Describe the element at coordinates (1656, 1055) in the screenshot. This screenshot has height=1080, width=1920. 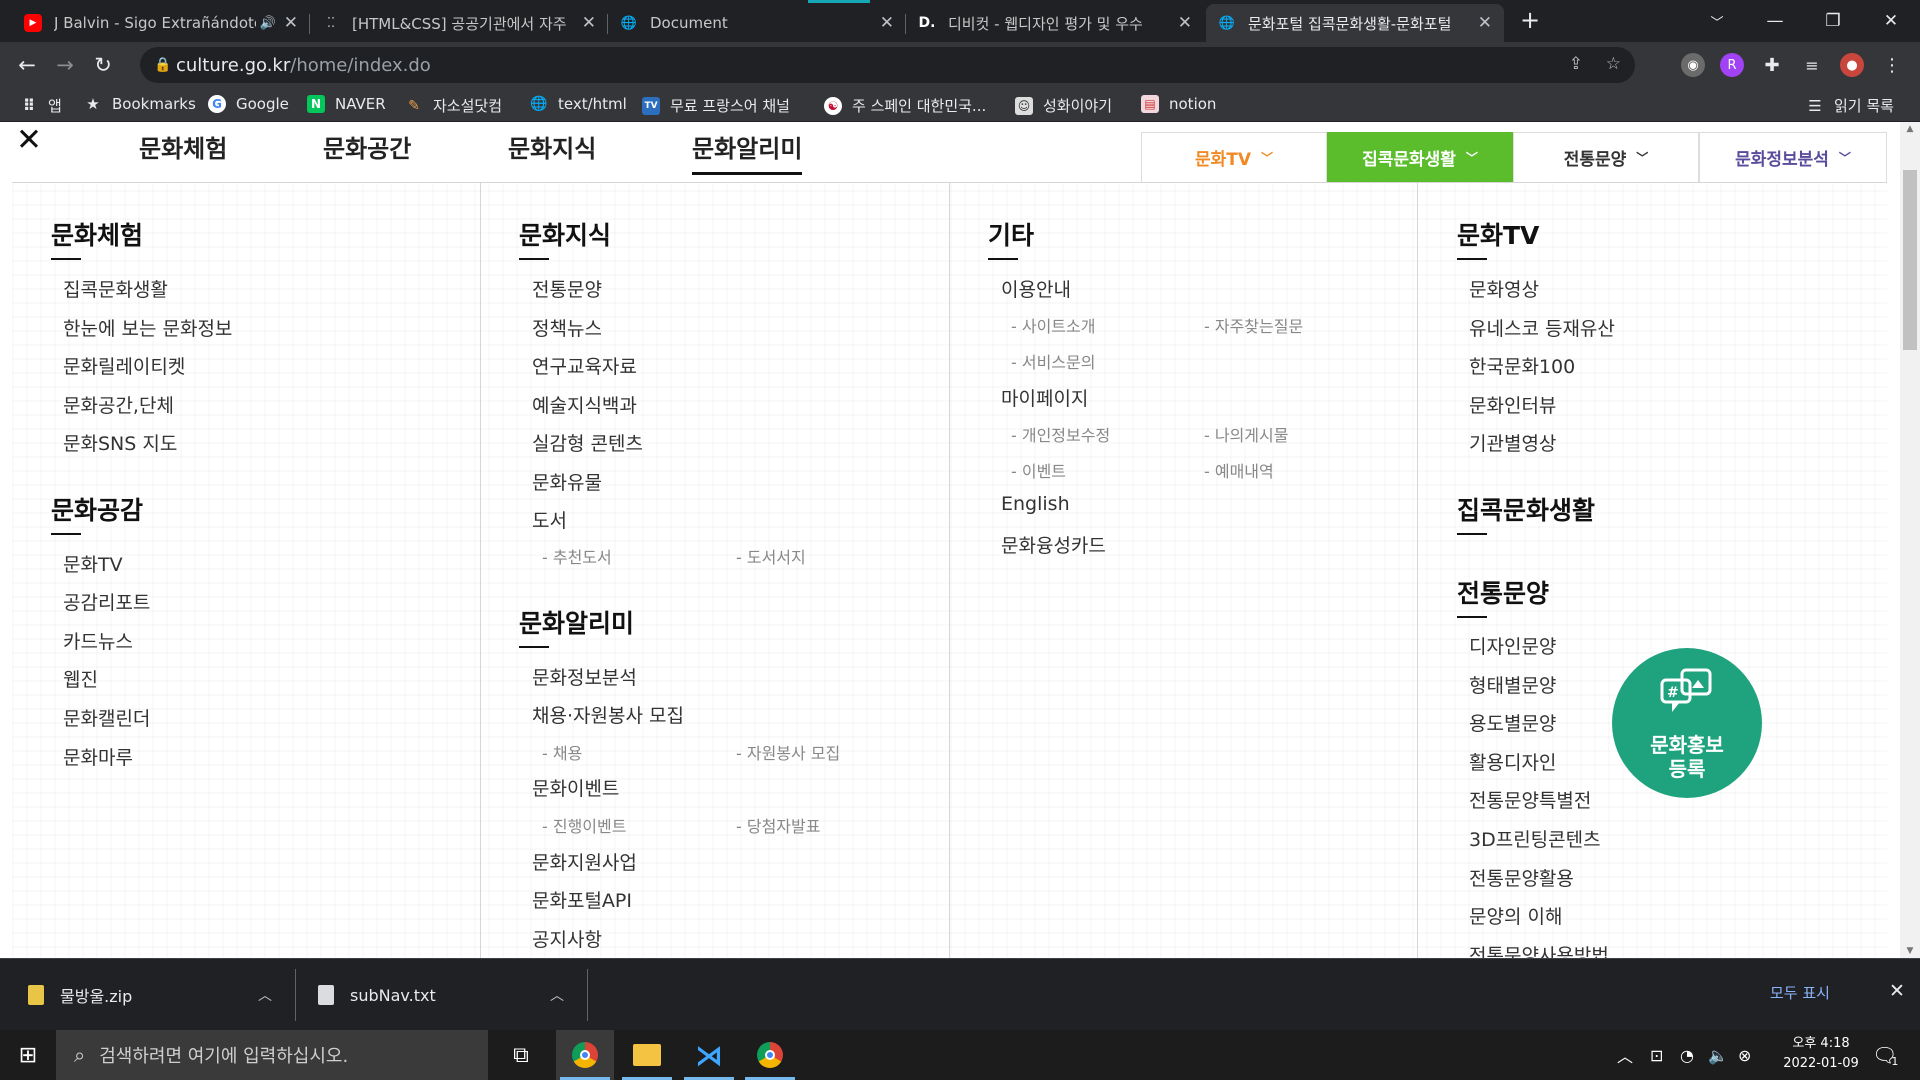
I see `tray-app-icon: ⊡` at that location.